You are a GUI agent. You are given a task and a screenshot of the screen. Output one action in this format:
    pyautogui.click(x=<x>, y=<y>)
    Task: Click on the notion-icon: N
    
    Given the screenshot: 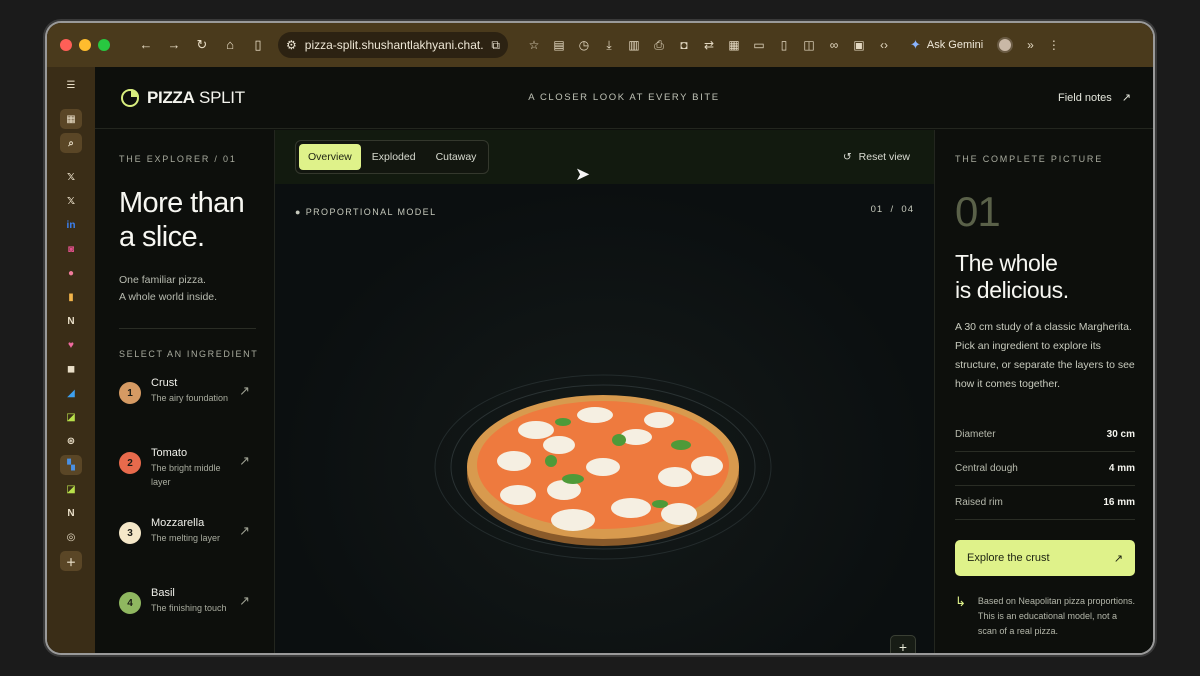 What is the action you would take?
    pyautogui.click(x=71, y=321)
    